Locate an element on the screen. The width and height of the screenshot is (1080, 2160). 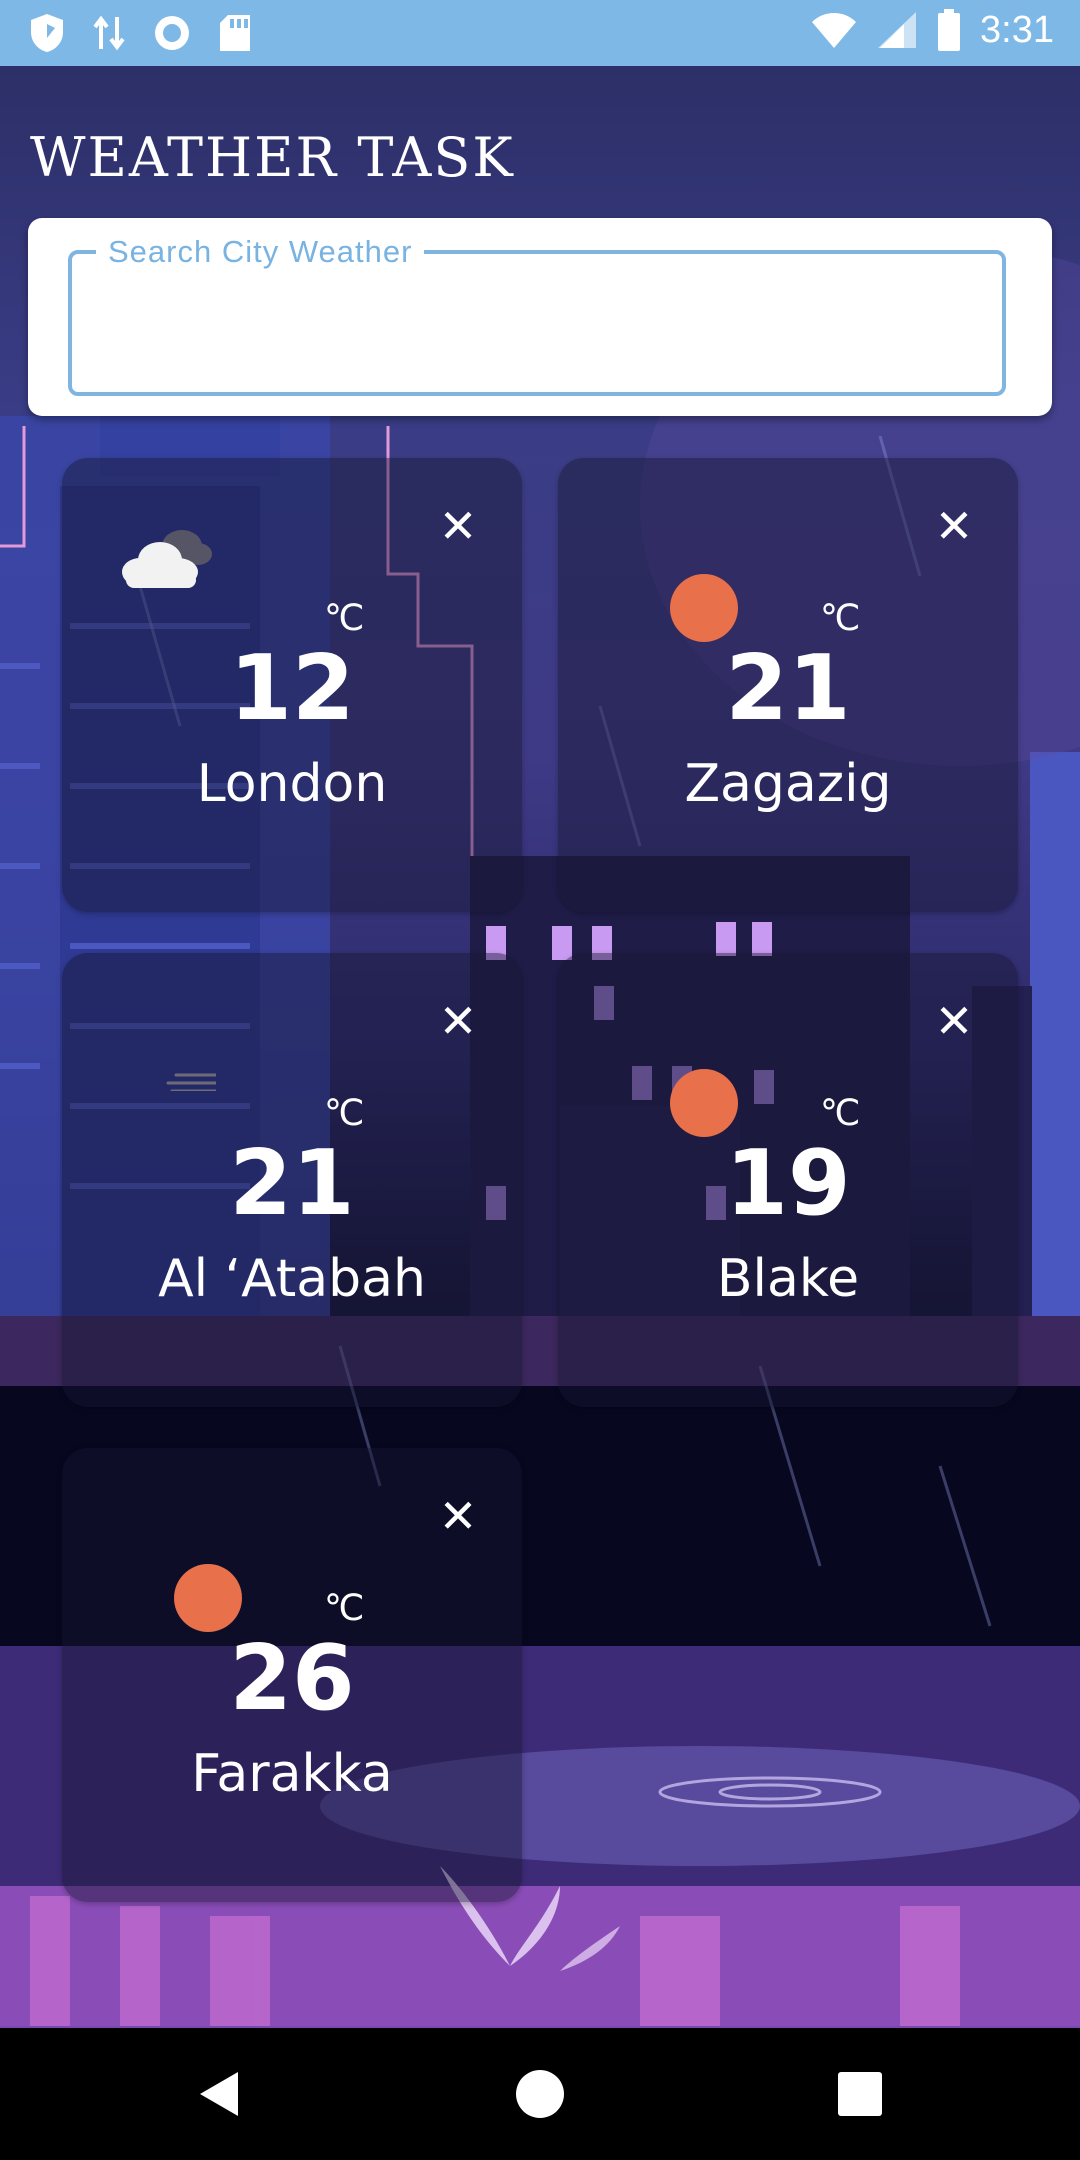
recents-icon is located at coordinates (860, 2094).